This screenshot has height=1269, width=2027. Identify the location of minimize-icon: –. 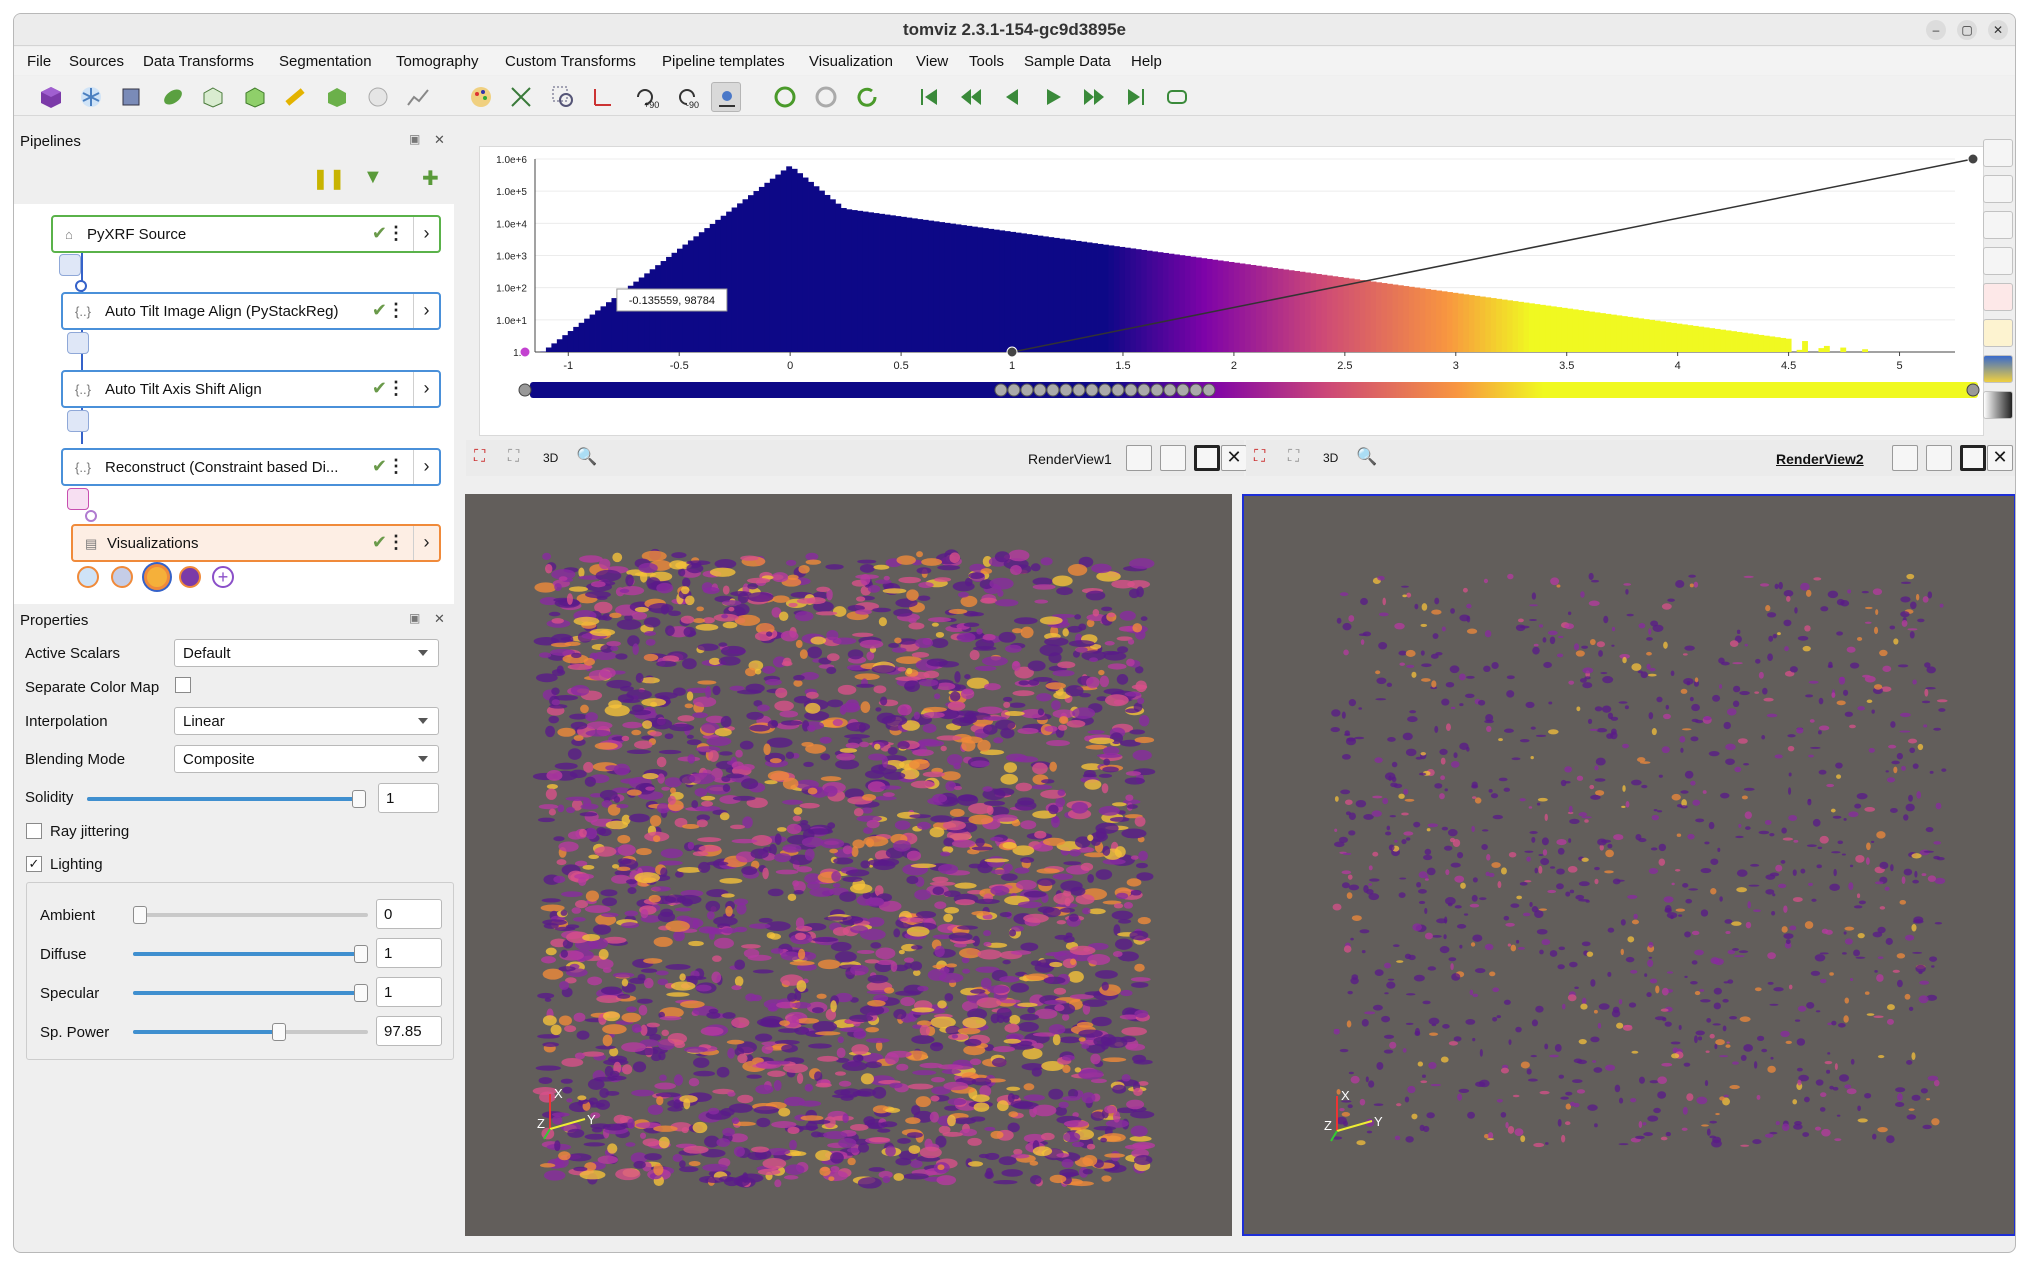
(1936, 30).